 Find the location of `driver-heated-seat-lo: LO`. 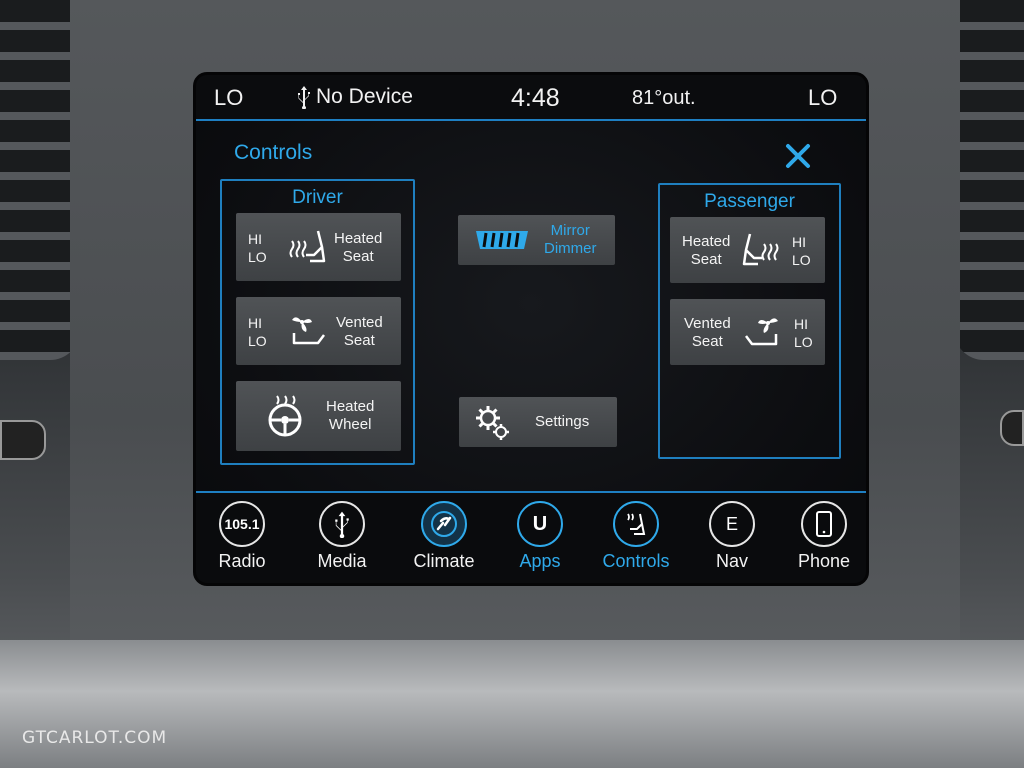

driver-heated-seat-lo: LO is located at coordinates (257, 257).